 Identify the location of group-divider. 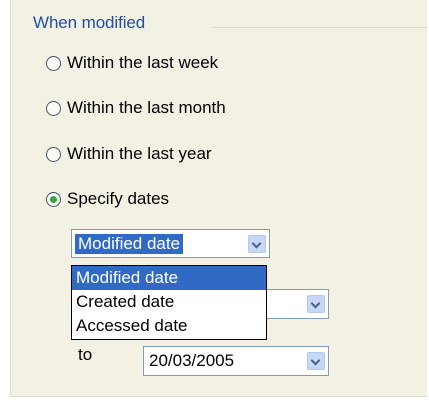
(319, 27).